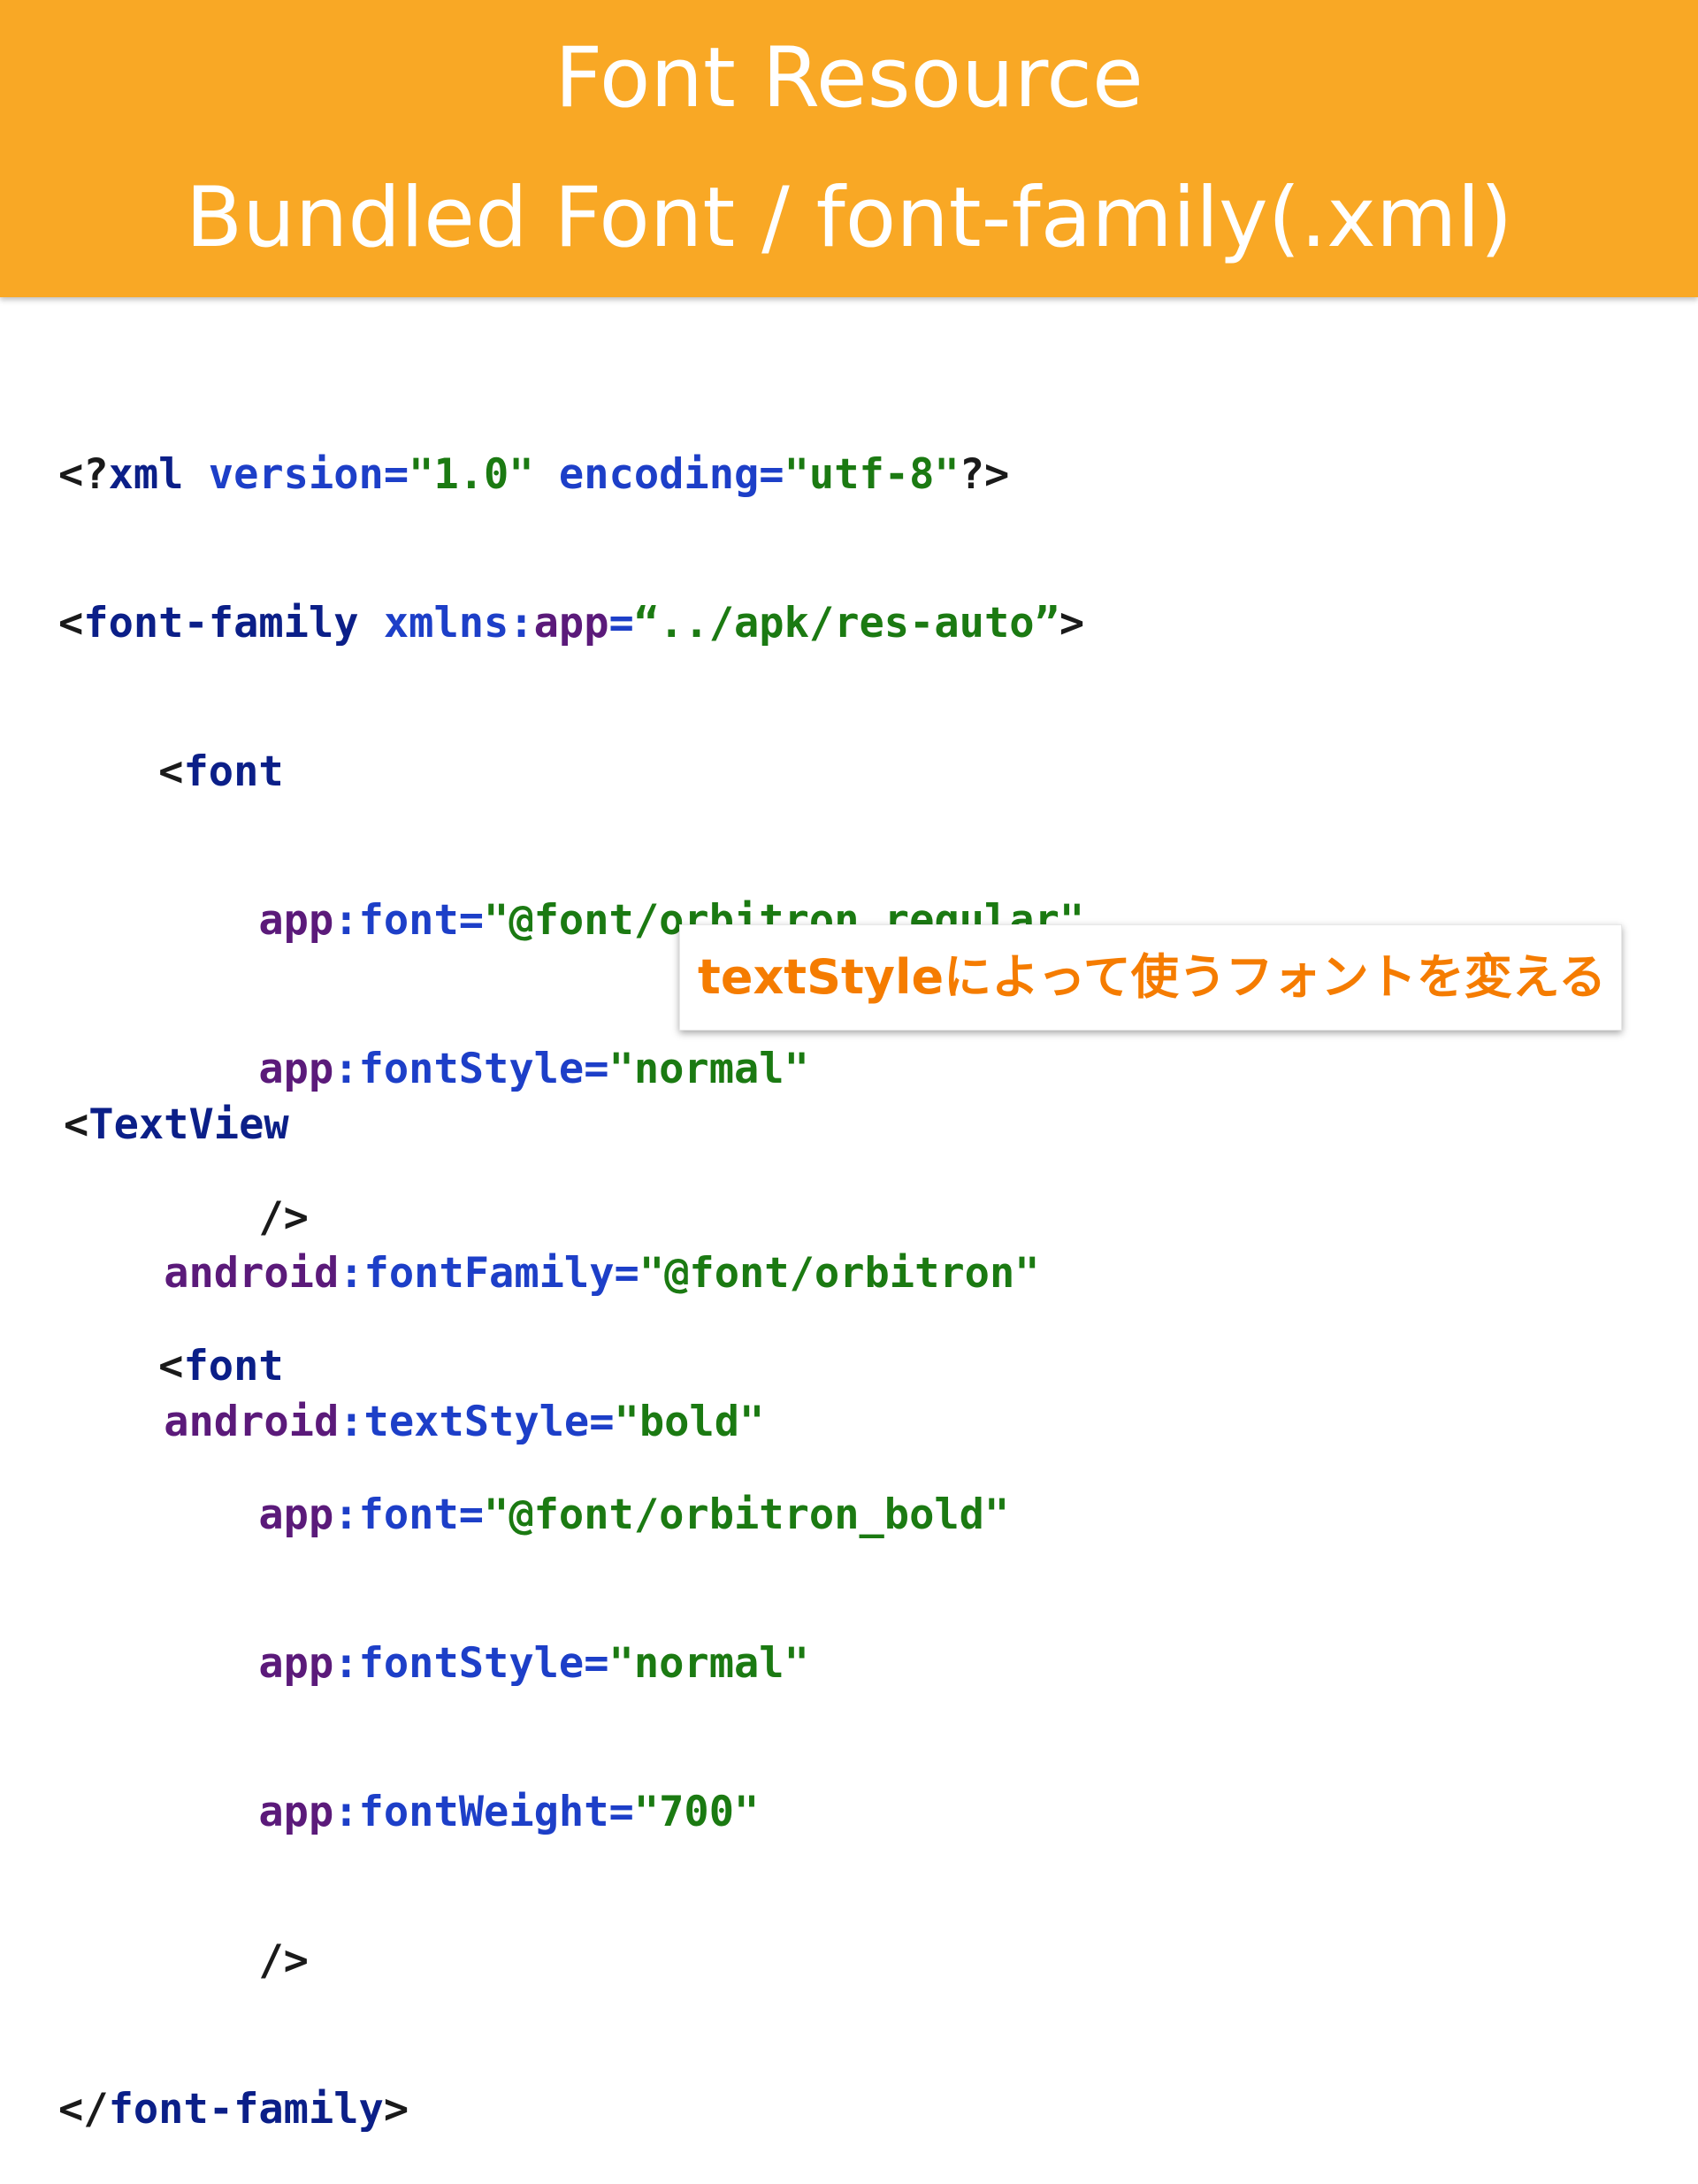 Image resolution: width=1698 pixels, height=2184 pixels. What do you see at coordinates (846, 623) in the screenshot?
I see `code-token: “../apk/res-auto”` at bounding box center [846, 623].